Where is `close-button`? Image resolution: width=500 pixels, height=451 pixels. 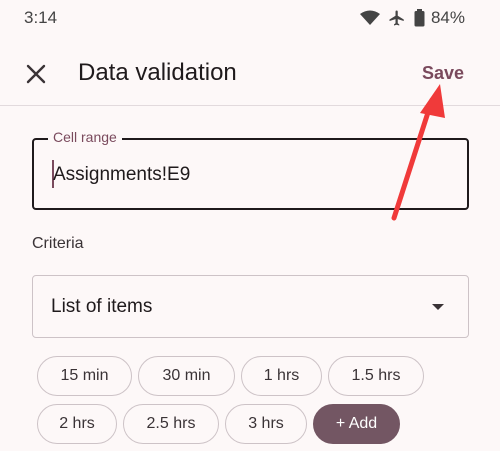 close-button is located at coordinates (36, 74).